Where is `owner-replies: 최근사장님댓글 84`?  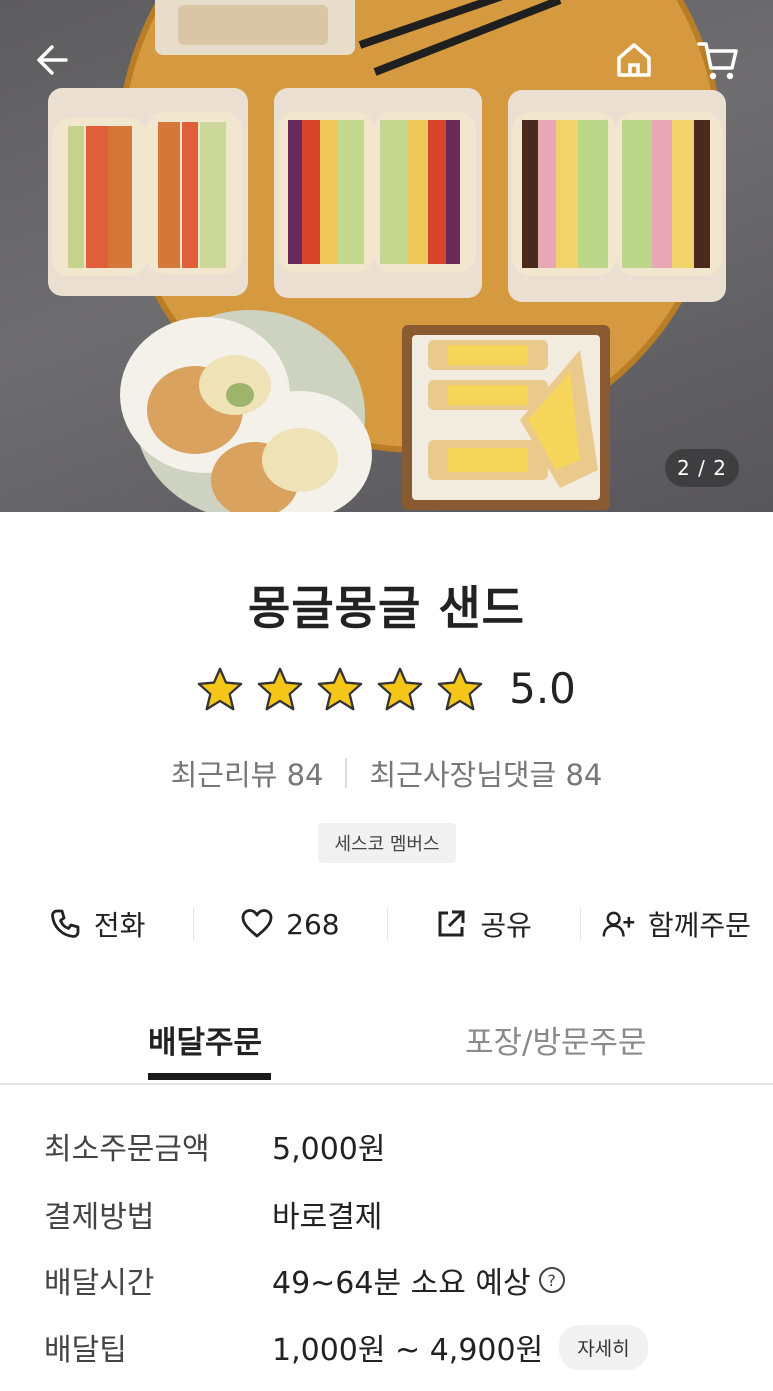 owner-replies: 최근사장님댓글 84 is located at coordinates (485, 773).